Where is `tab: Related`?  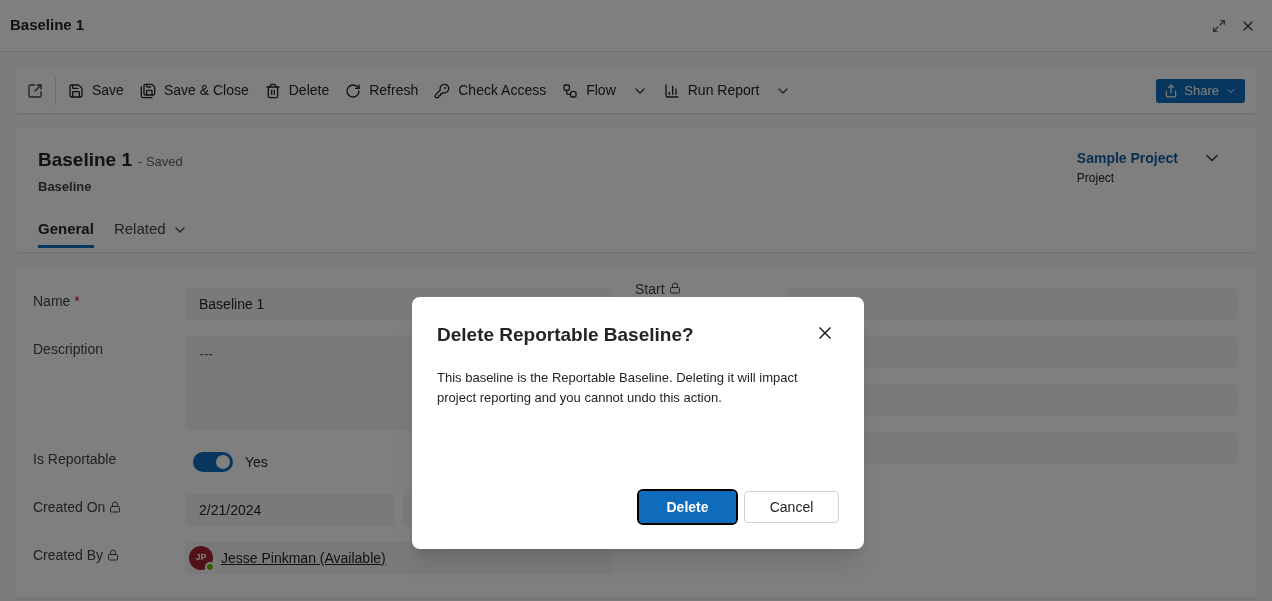
tab: Related is located at coordinates (150, 231).